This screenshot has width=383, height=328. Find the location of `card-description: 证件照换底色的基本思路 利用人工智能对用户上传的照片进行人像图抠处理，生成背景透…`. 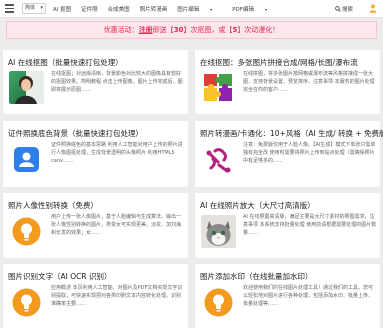

card-description: 证件照换底色的基本思路 利用人工智能对用户上传的照片进行人像图抠处理，生成背景透… is located at coordinates (117, 153).